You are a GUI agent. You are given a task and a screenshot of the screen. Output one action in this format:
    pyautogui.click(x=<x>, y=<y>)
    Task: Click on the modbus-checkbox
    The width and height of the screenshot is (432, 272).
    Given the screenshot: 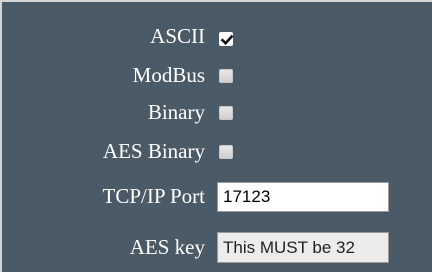 What is the action you would take?
    pyautogui.click(x=226, y=76)
    